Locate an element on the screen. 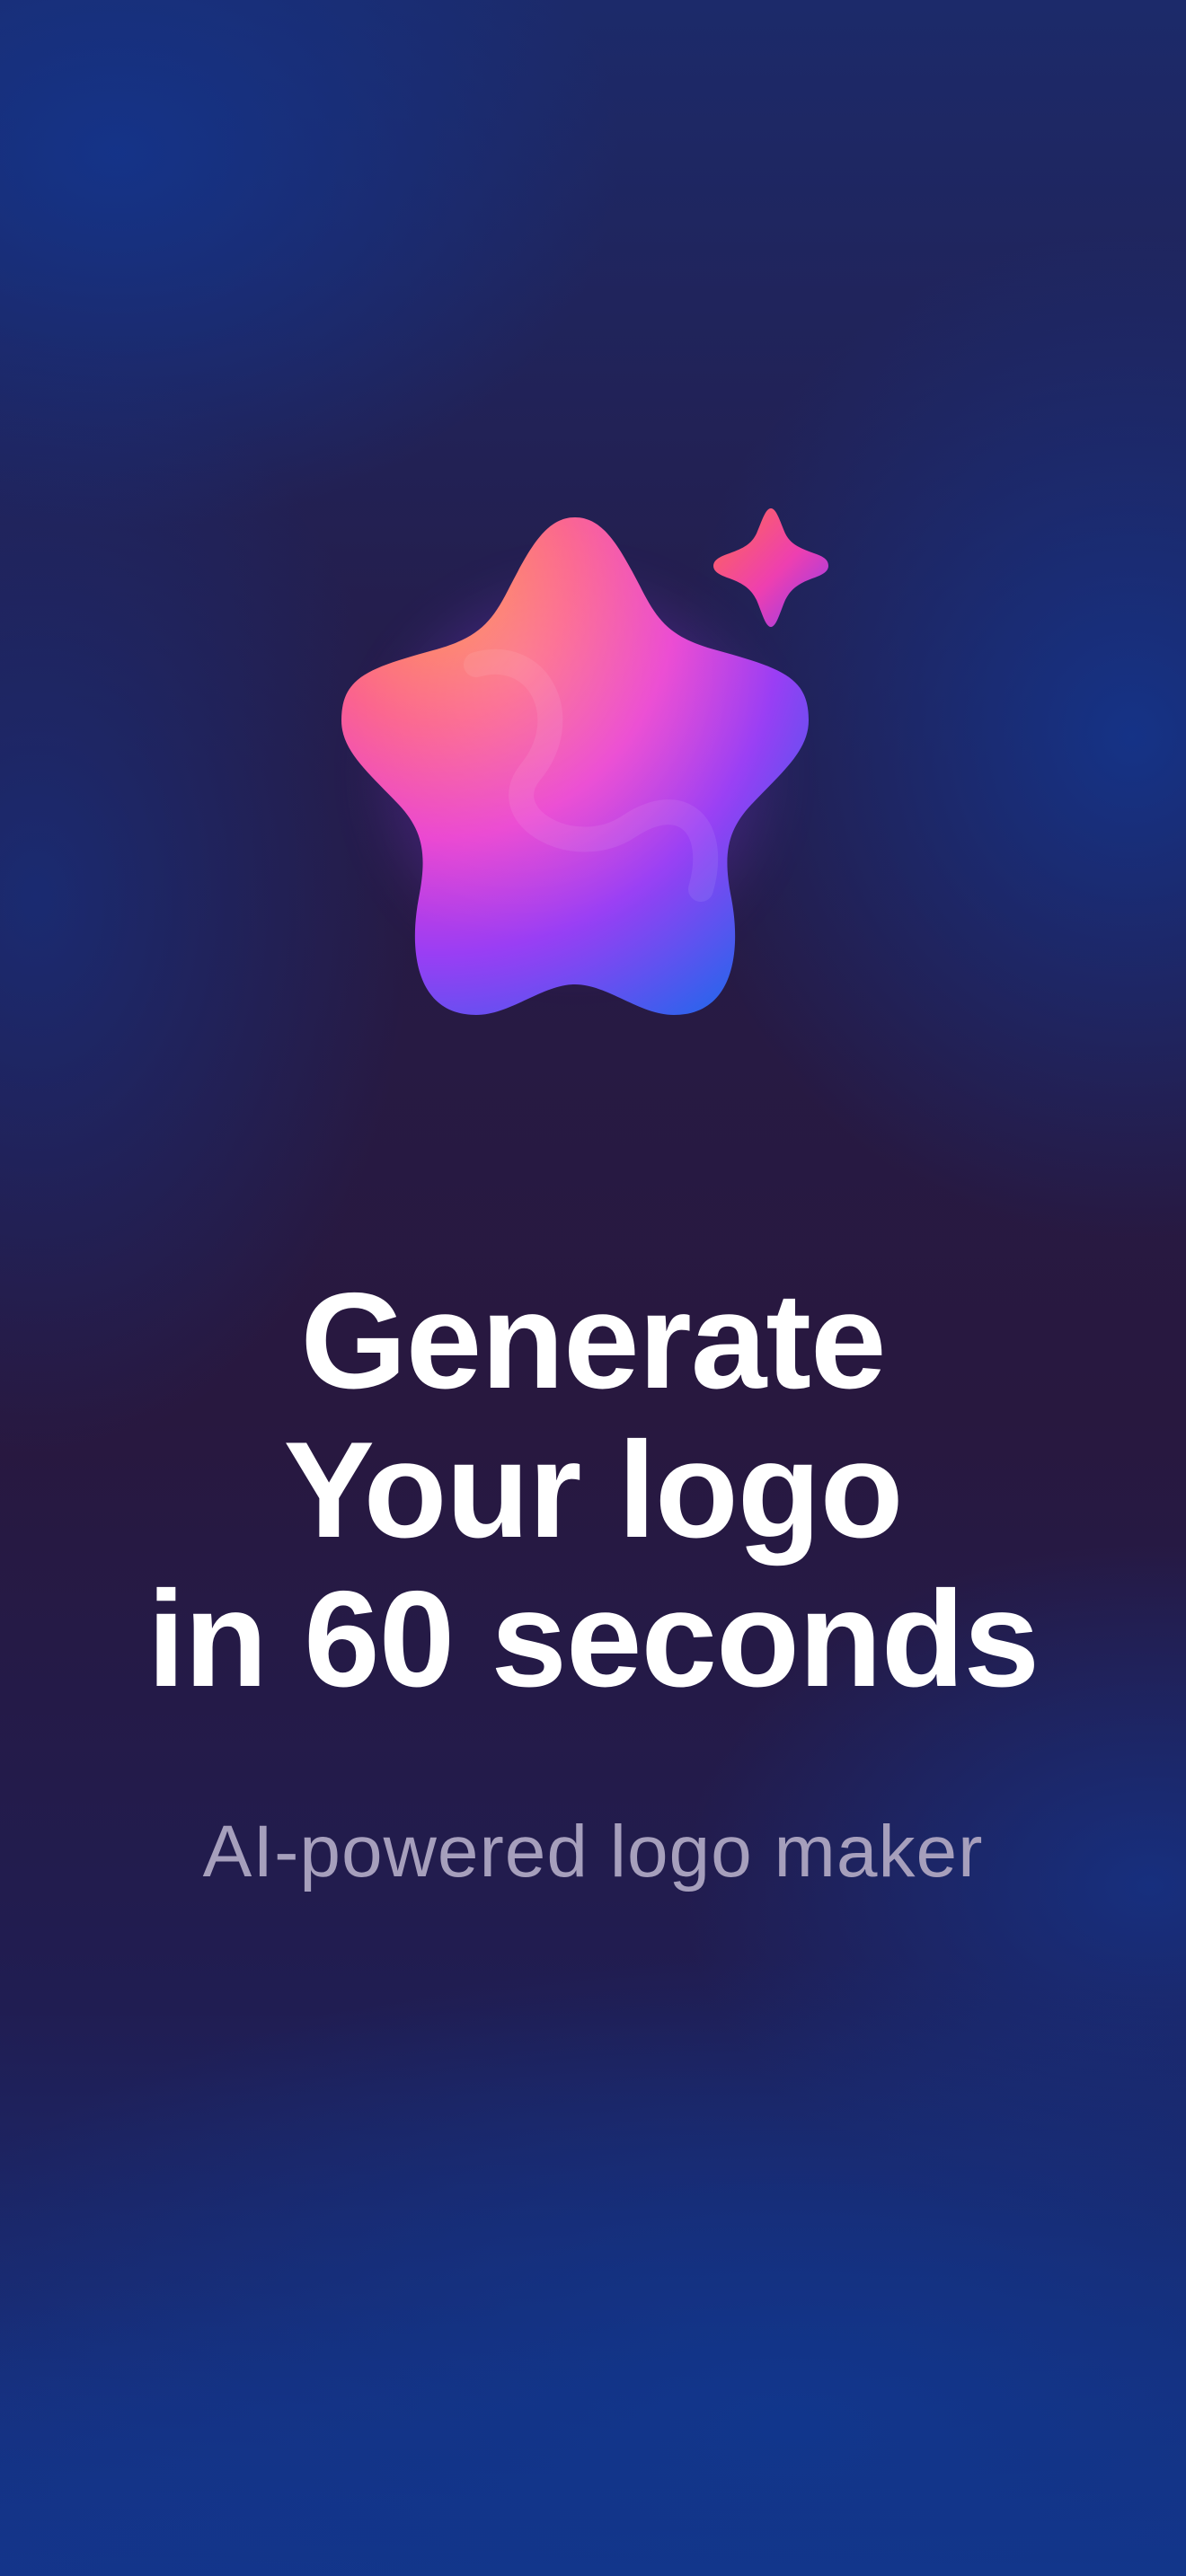 The width and height of the screenshot is (1186, 2576). headline-line-2: Your logo is located at coordinates (593, 1490).